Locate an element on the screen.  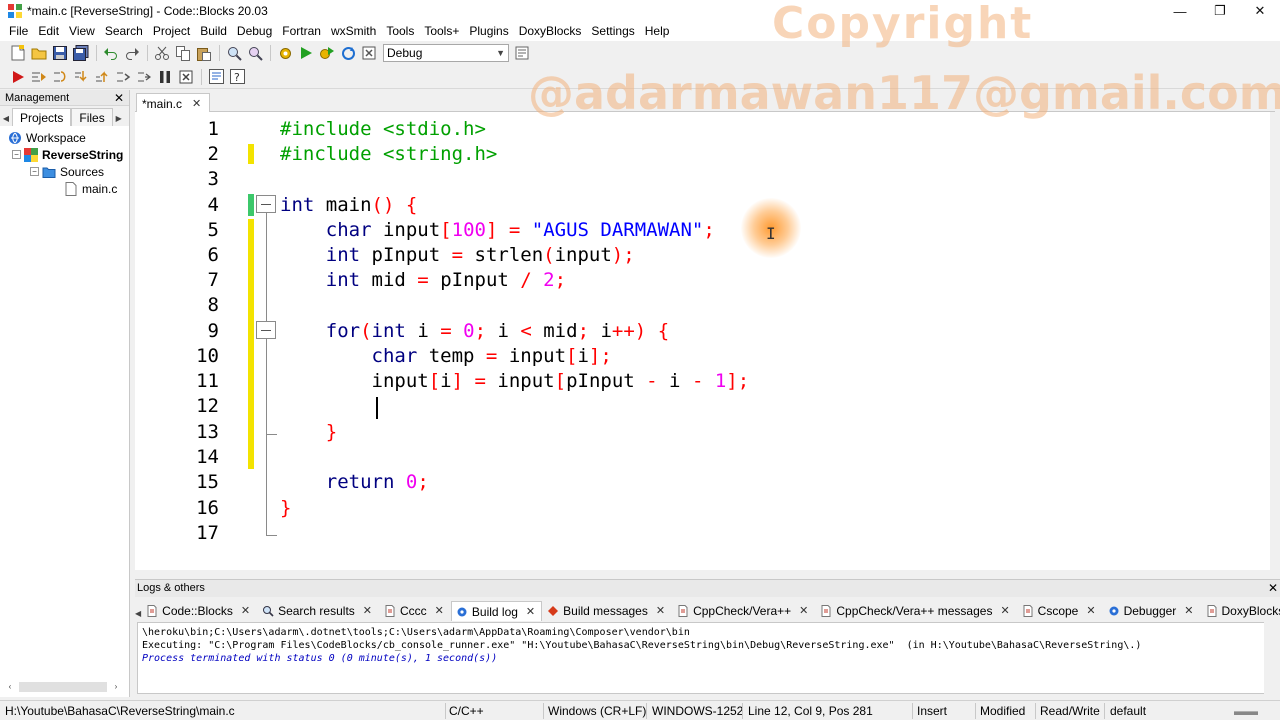
tab-codeblocks-log: Code::Blocks ✕ is located at coordinates (199, 611).